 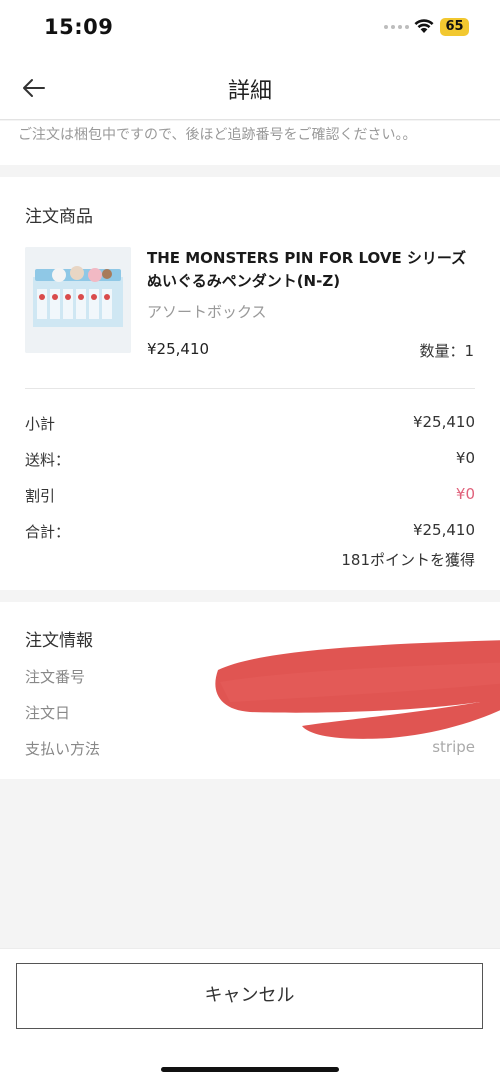 I want to click on total-row: 合計： ¥25,410, so click(x=250, y=532).